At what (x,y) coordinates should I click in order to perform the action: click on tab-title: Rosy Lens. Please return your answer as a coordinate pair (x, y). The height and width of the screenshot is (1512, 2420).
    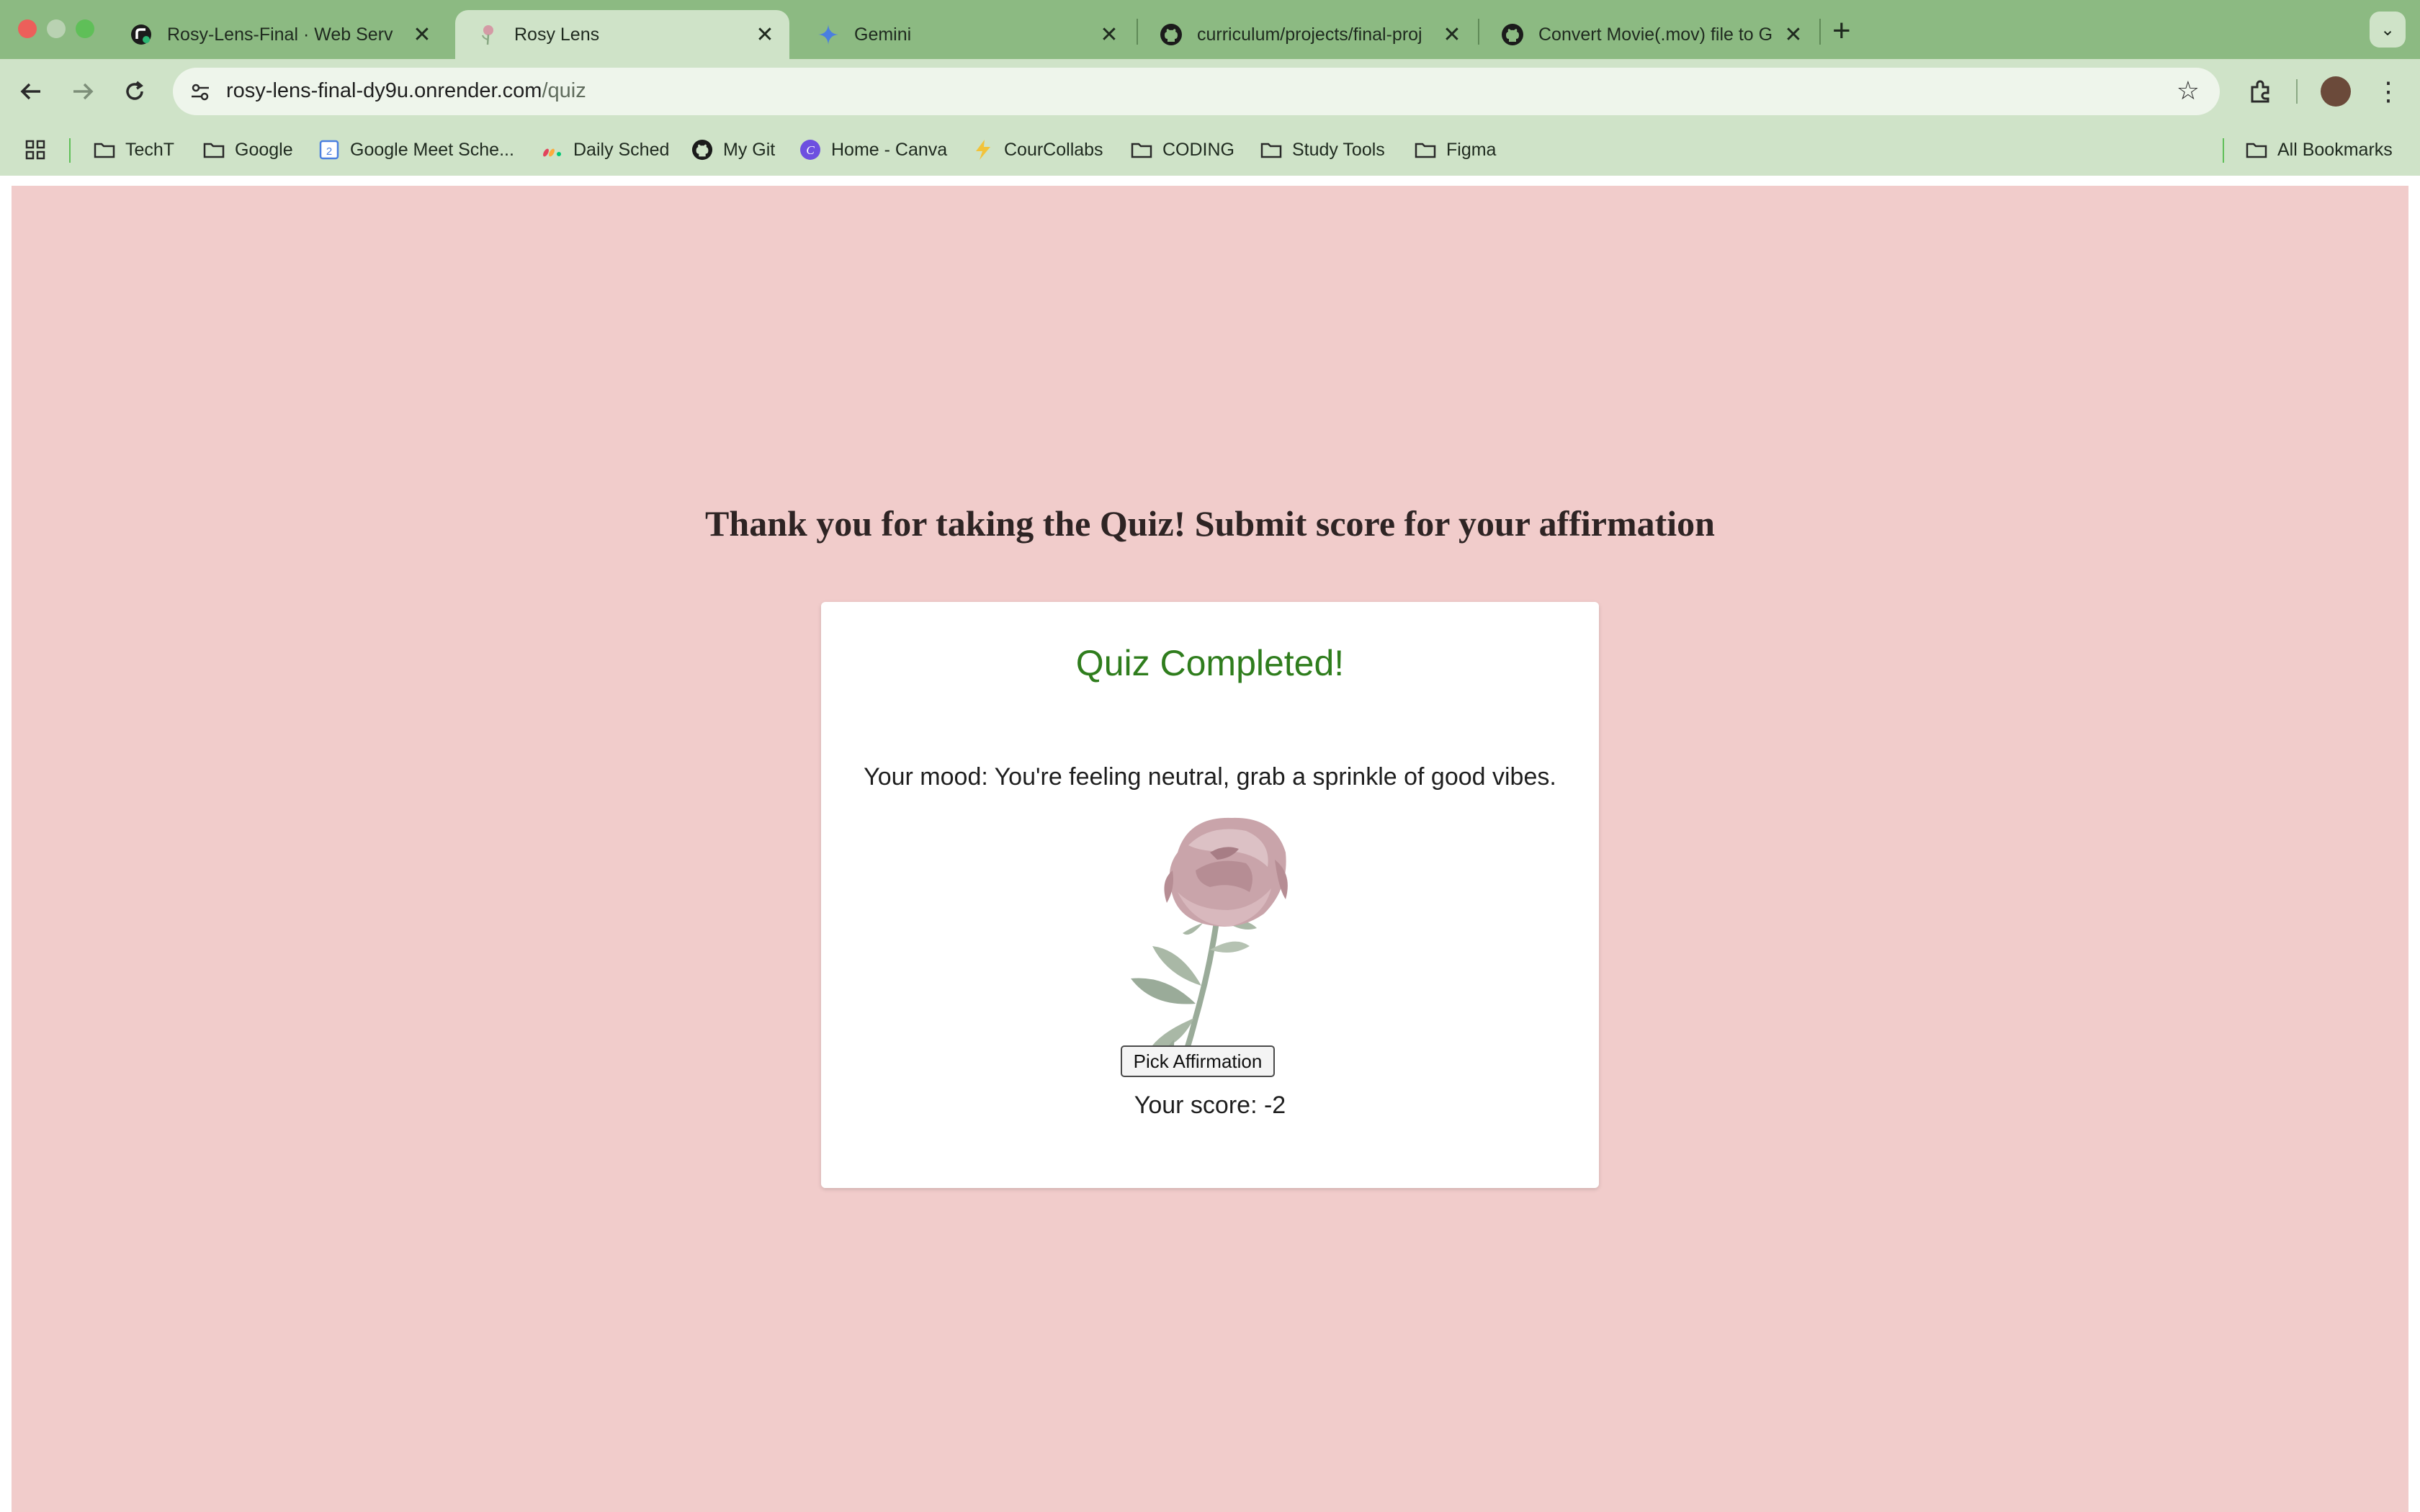
    Looking at the image, I should click on (557, 34).